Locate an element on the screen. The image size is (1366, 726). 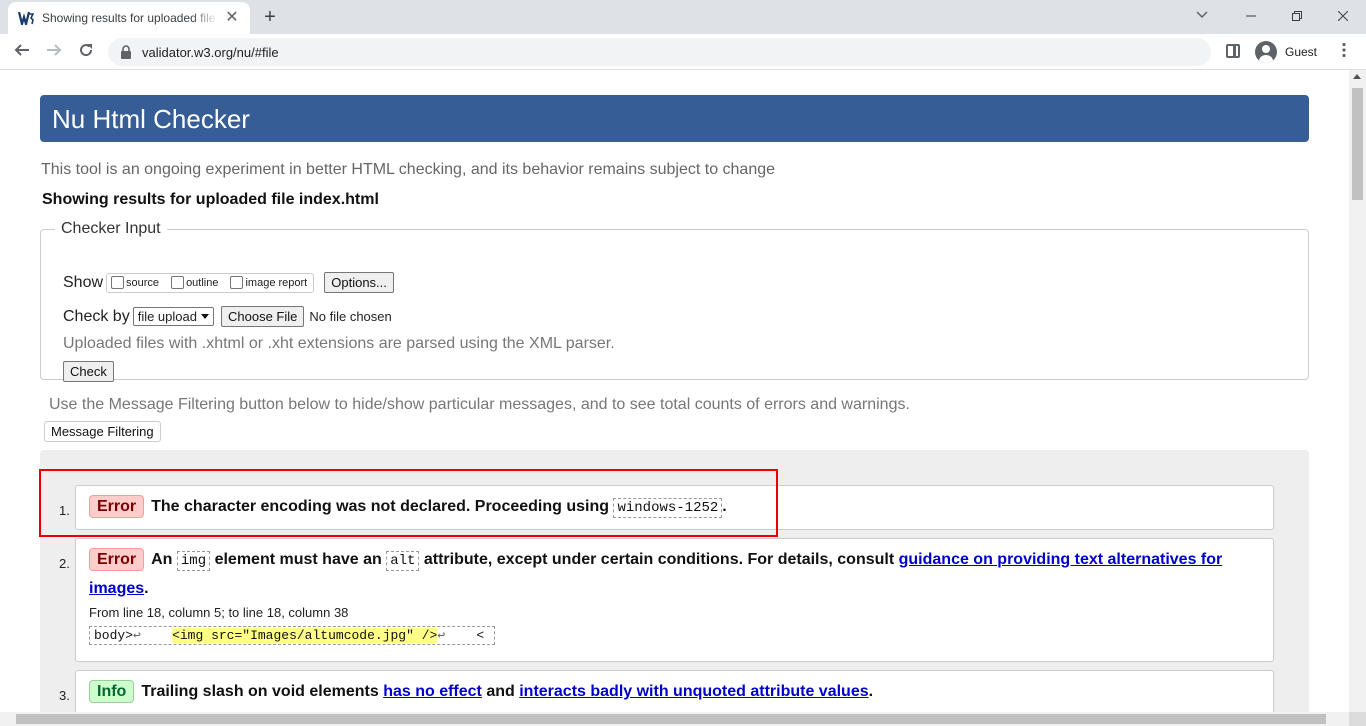
source-label: source is located at coordinates (143, 282).